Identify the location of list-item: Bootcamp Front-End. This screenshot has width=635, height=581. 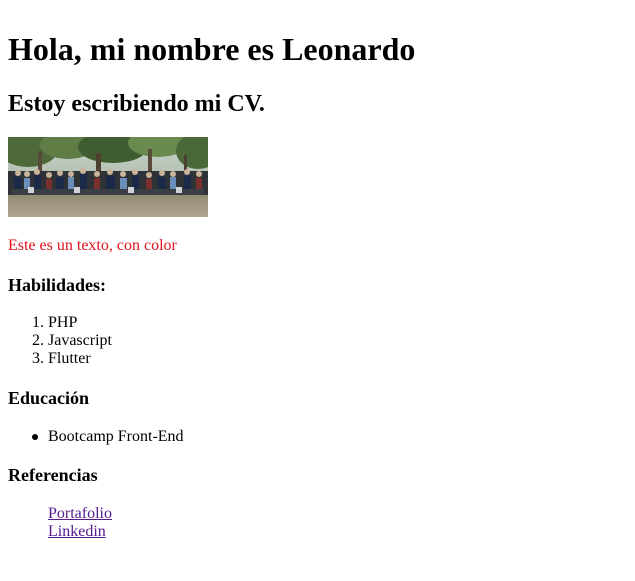
(96, 437).